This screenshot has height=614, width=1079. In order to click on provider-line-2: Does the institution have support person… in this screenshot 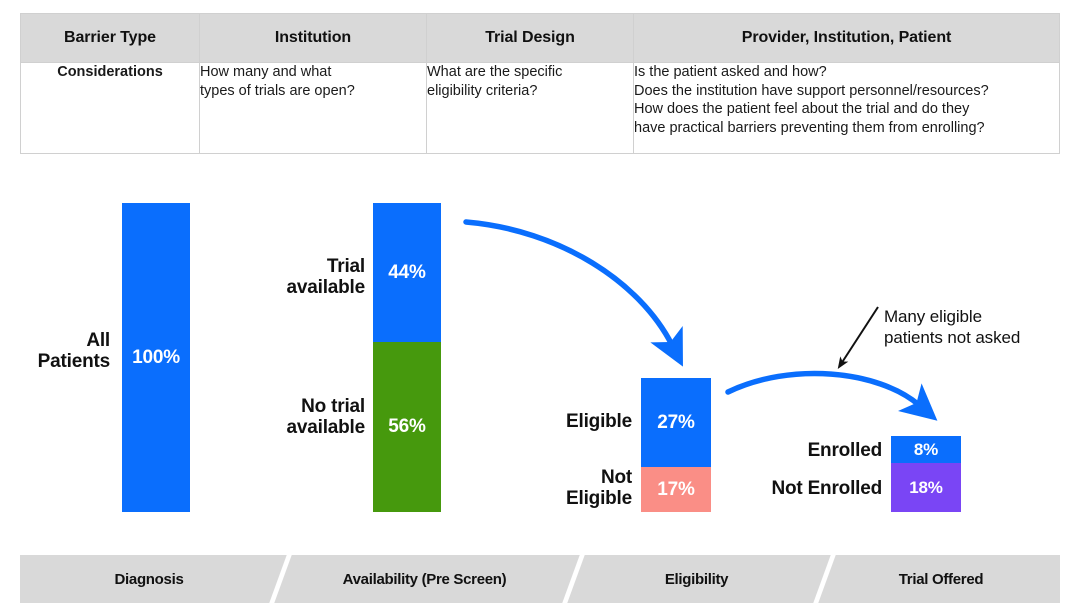, I will do `click(811, 90)`.